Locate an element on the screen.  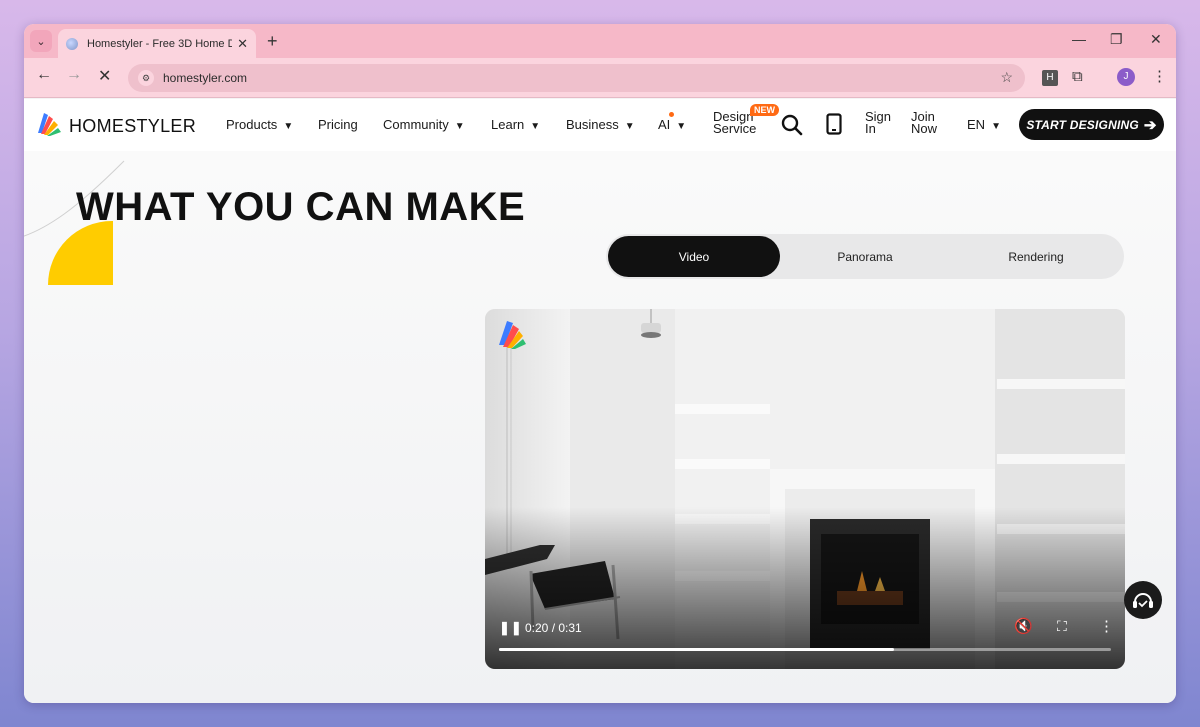
bookmark-star-icon: ☆ is located at coordinates (1006, 77).